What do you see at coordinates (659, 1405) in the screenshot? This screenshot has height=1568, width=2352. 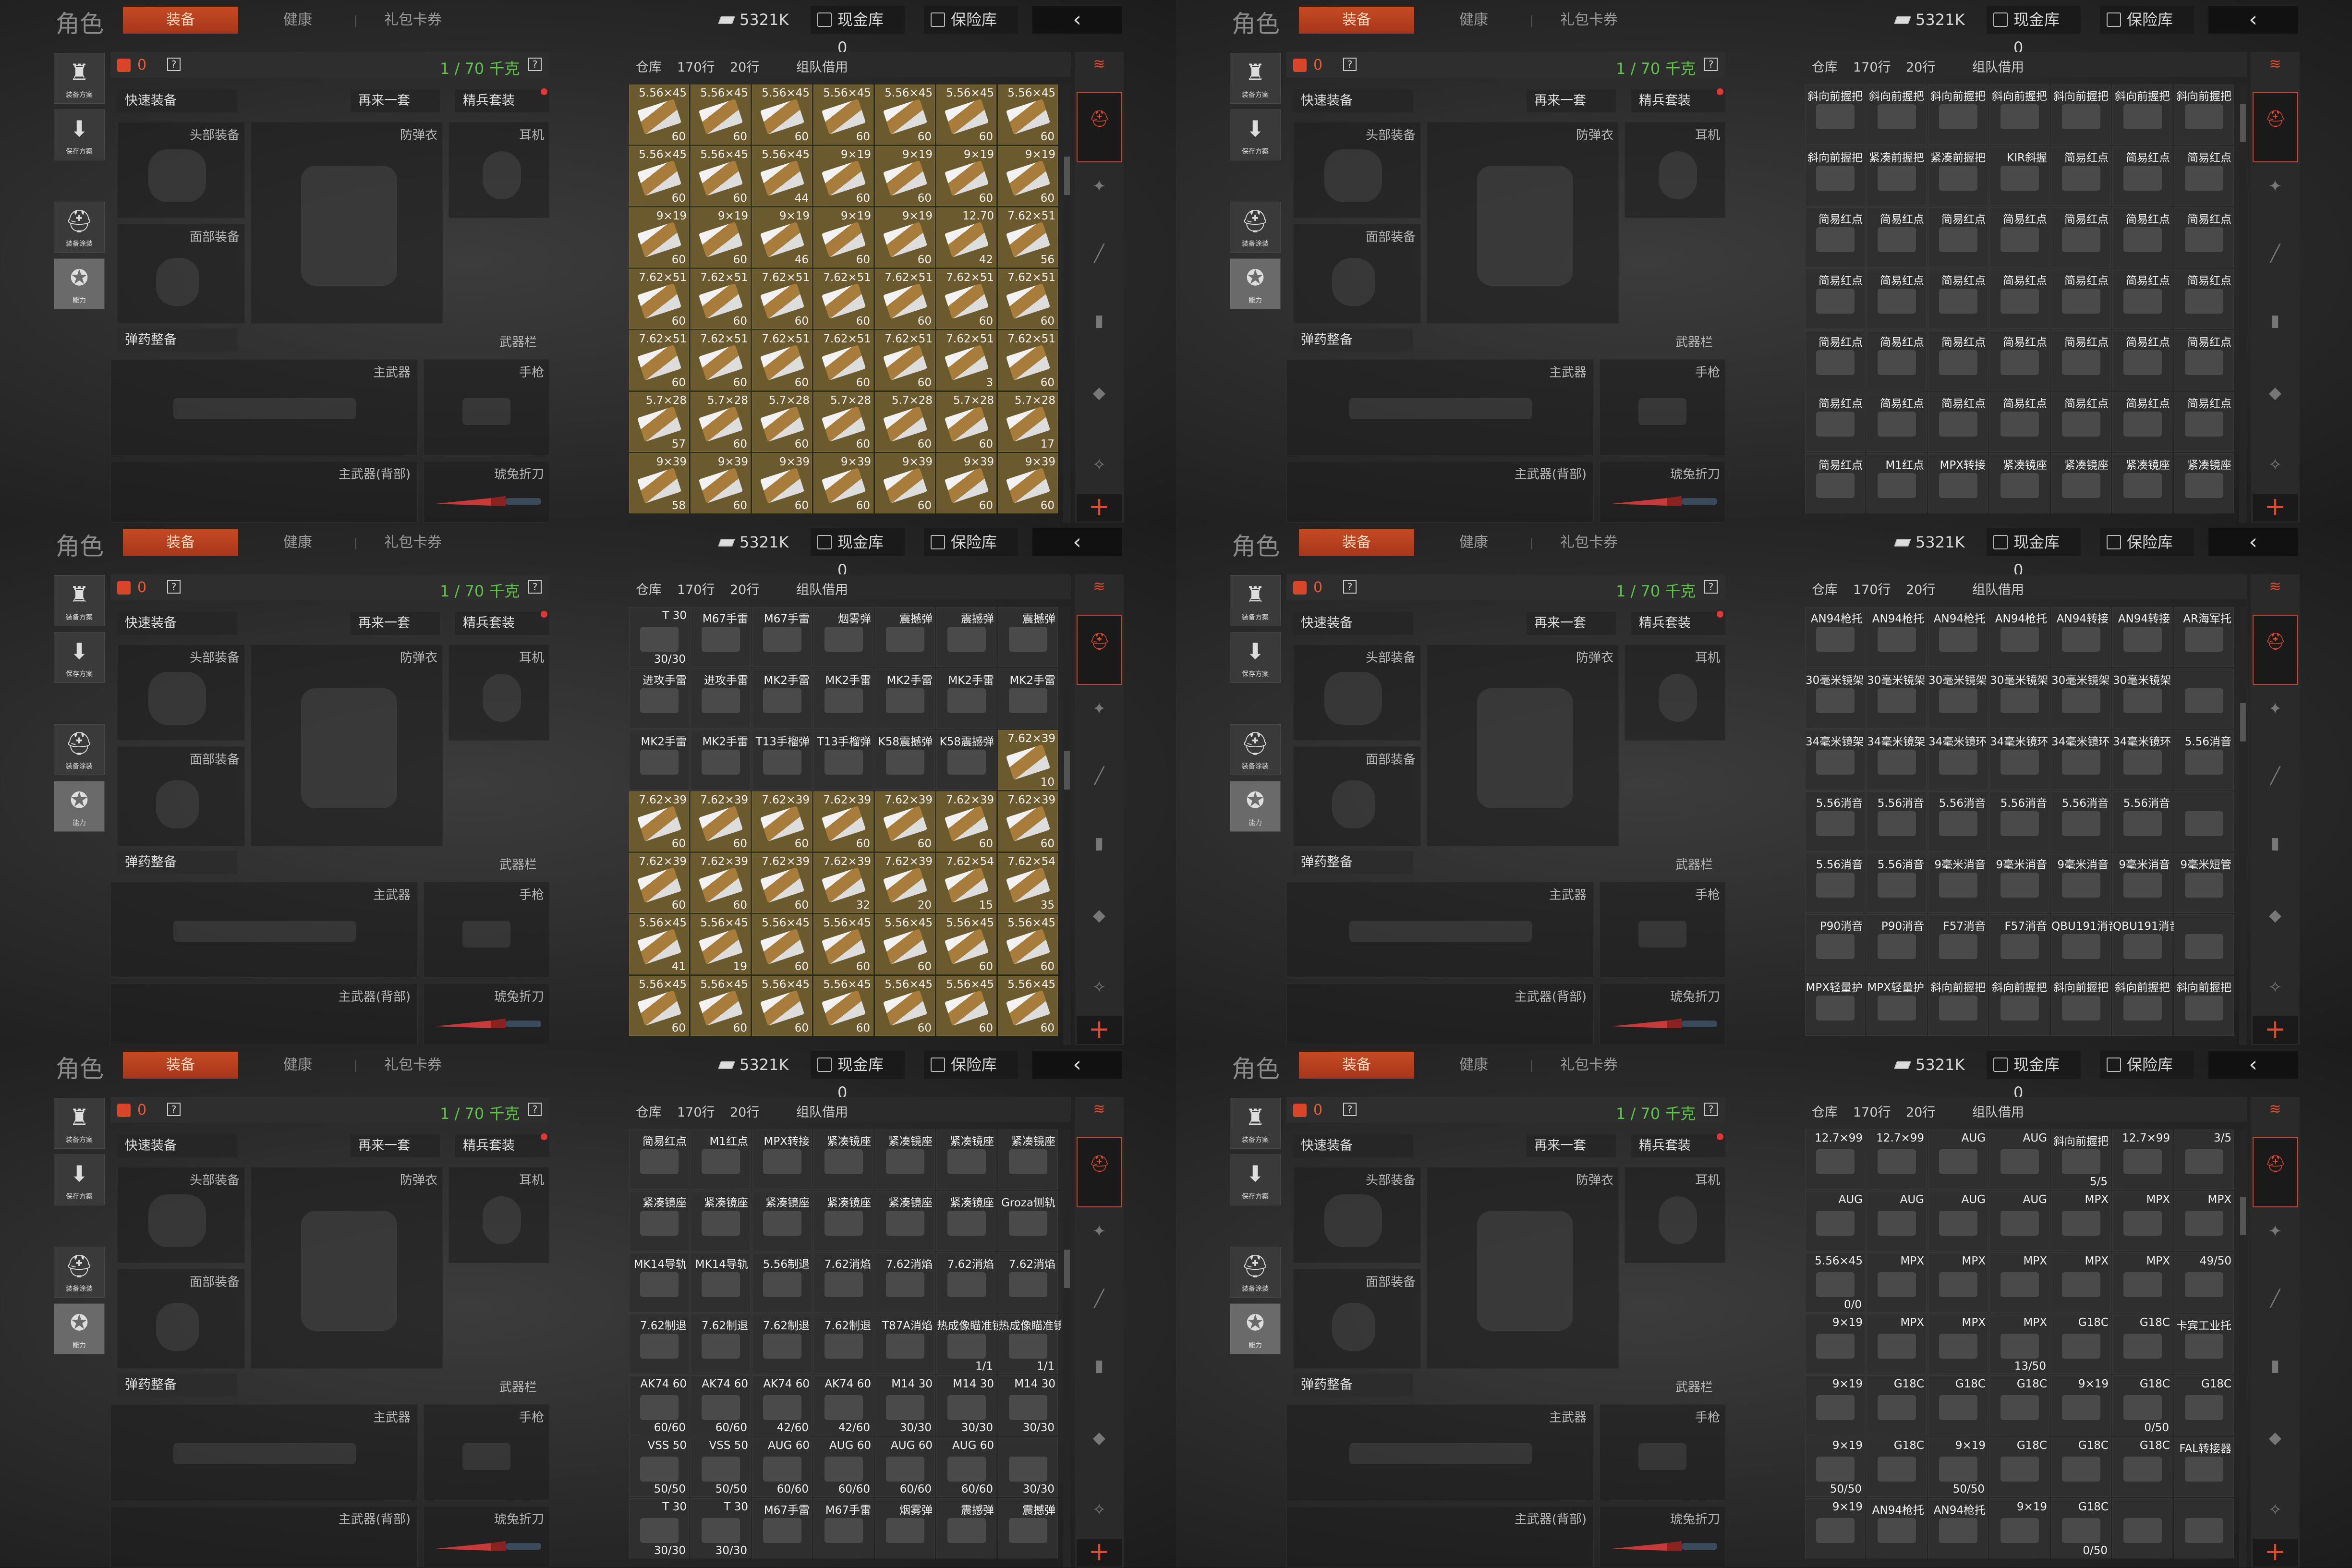 I see `inventory-cell: AK74 60 60/60` at bounding box center [659, 1405].